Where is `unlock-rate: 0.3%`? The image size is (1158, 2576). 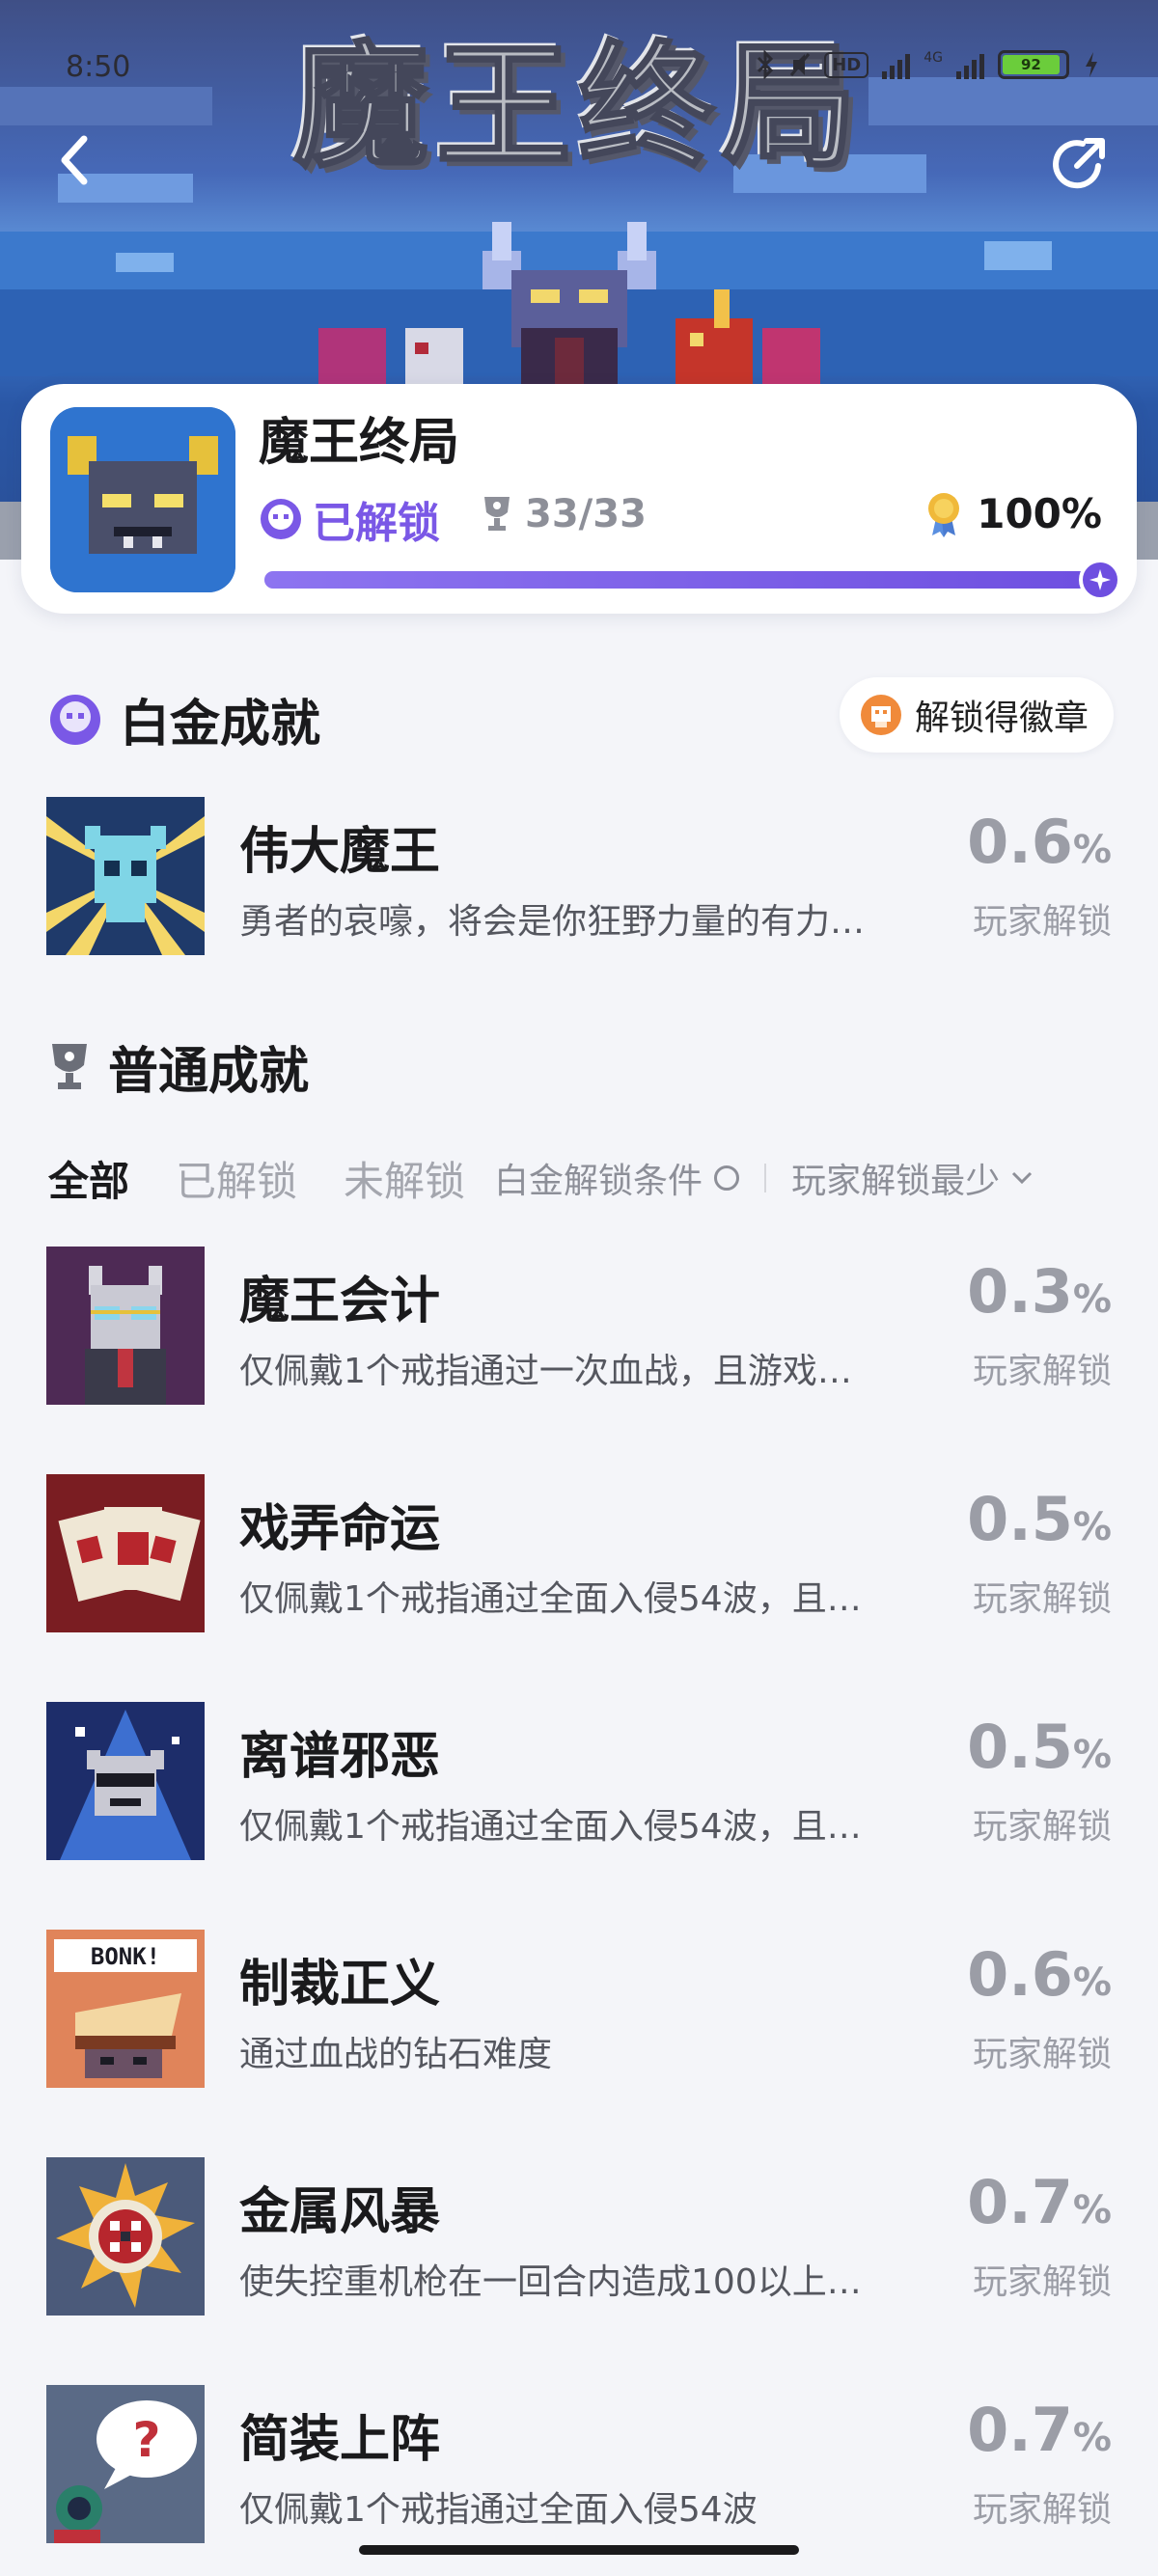
unlock-rate: 0.3% is located at coordinates (1039, 1292).